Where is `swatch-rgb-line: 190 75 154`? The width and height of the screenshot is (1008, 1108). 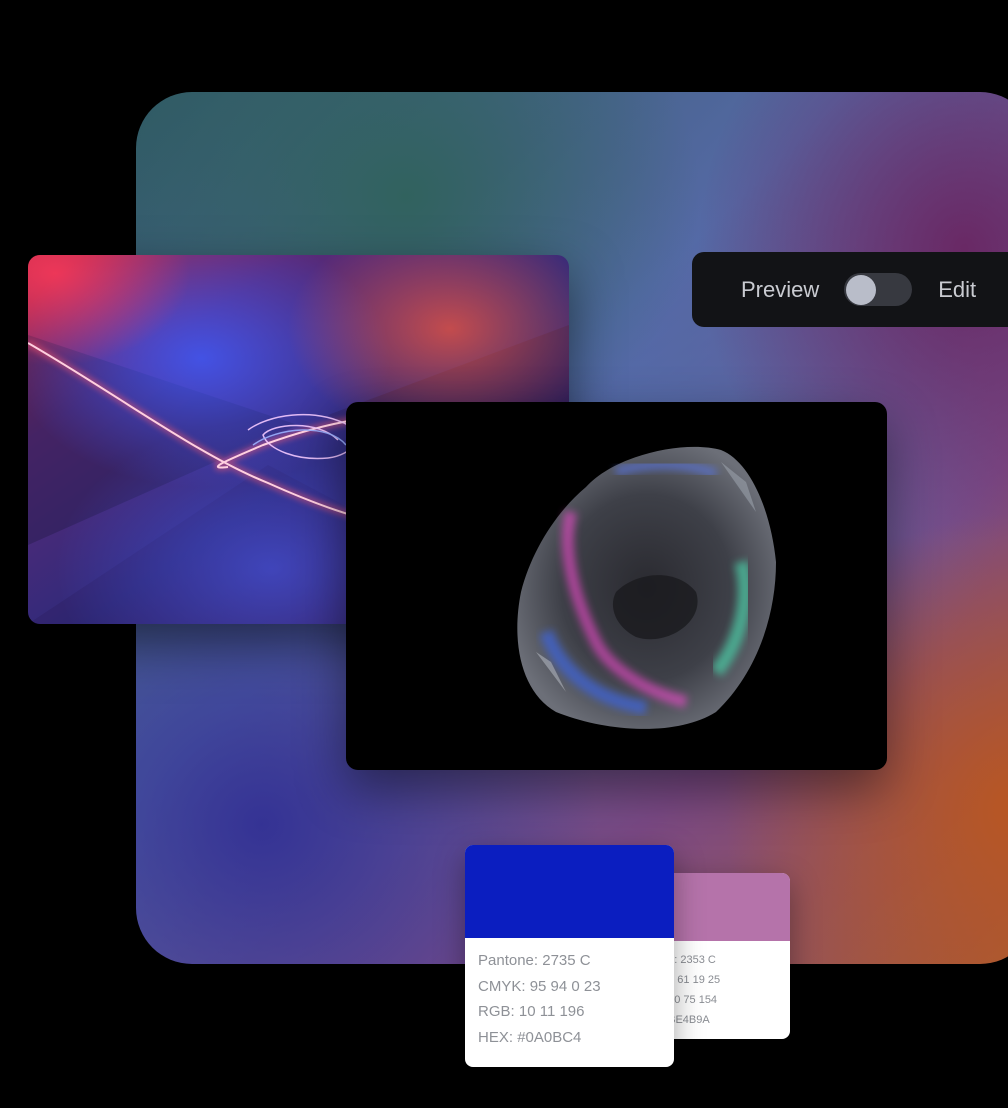 swatch-rgb-line: 190 75 154 is located at coordinates (690, 1000).